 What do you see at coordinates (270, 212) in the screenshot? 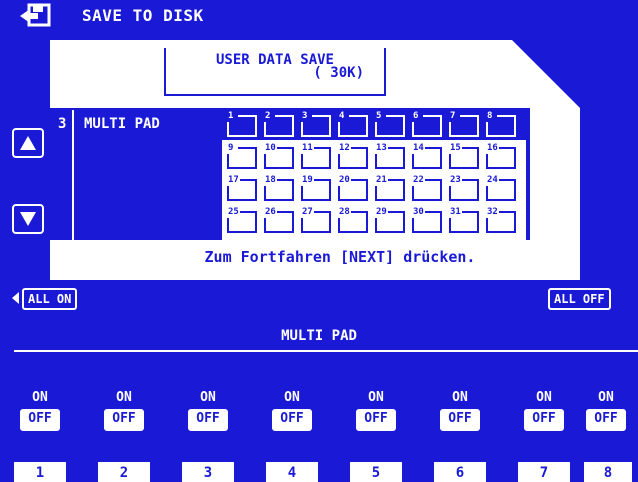
I see `pad-number: 26` at bounding box center [270, 212].